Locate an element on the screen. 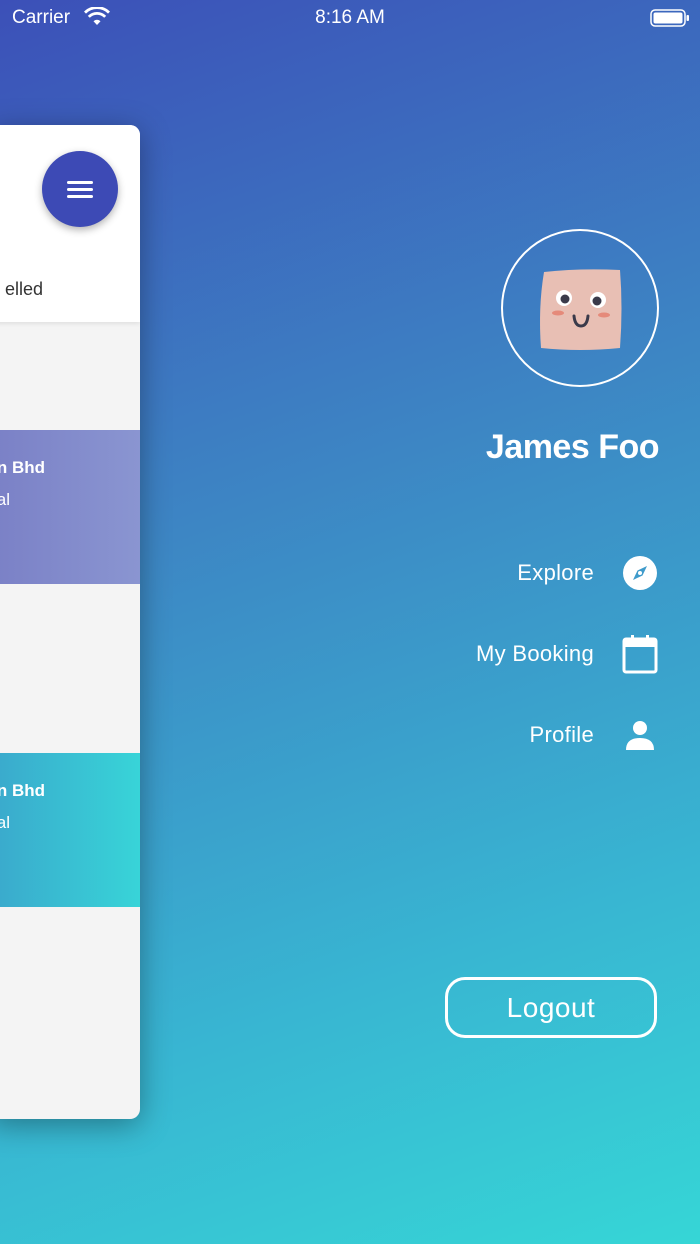 This screenshot has width=700, height=1244. menu-item-label: My Booking is located at coordinates (535, 653).